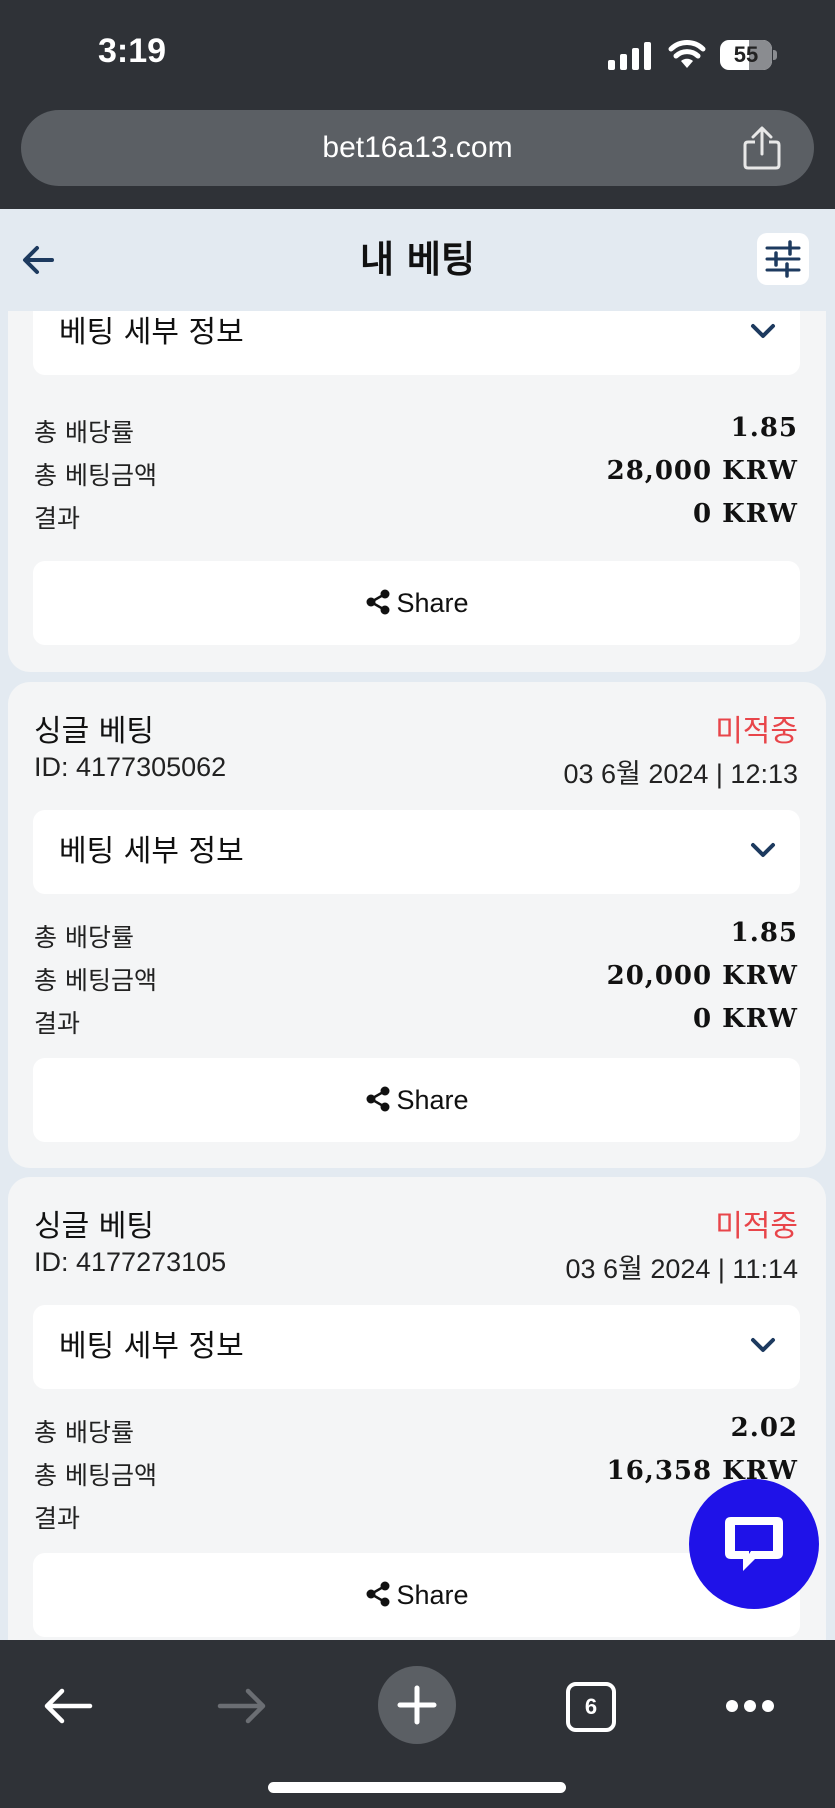  What do you see at coordinates (417, 1787) in the screenshot?
I see `home-indicator` at bounding box center [417, 1787].